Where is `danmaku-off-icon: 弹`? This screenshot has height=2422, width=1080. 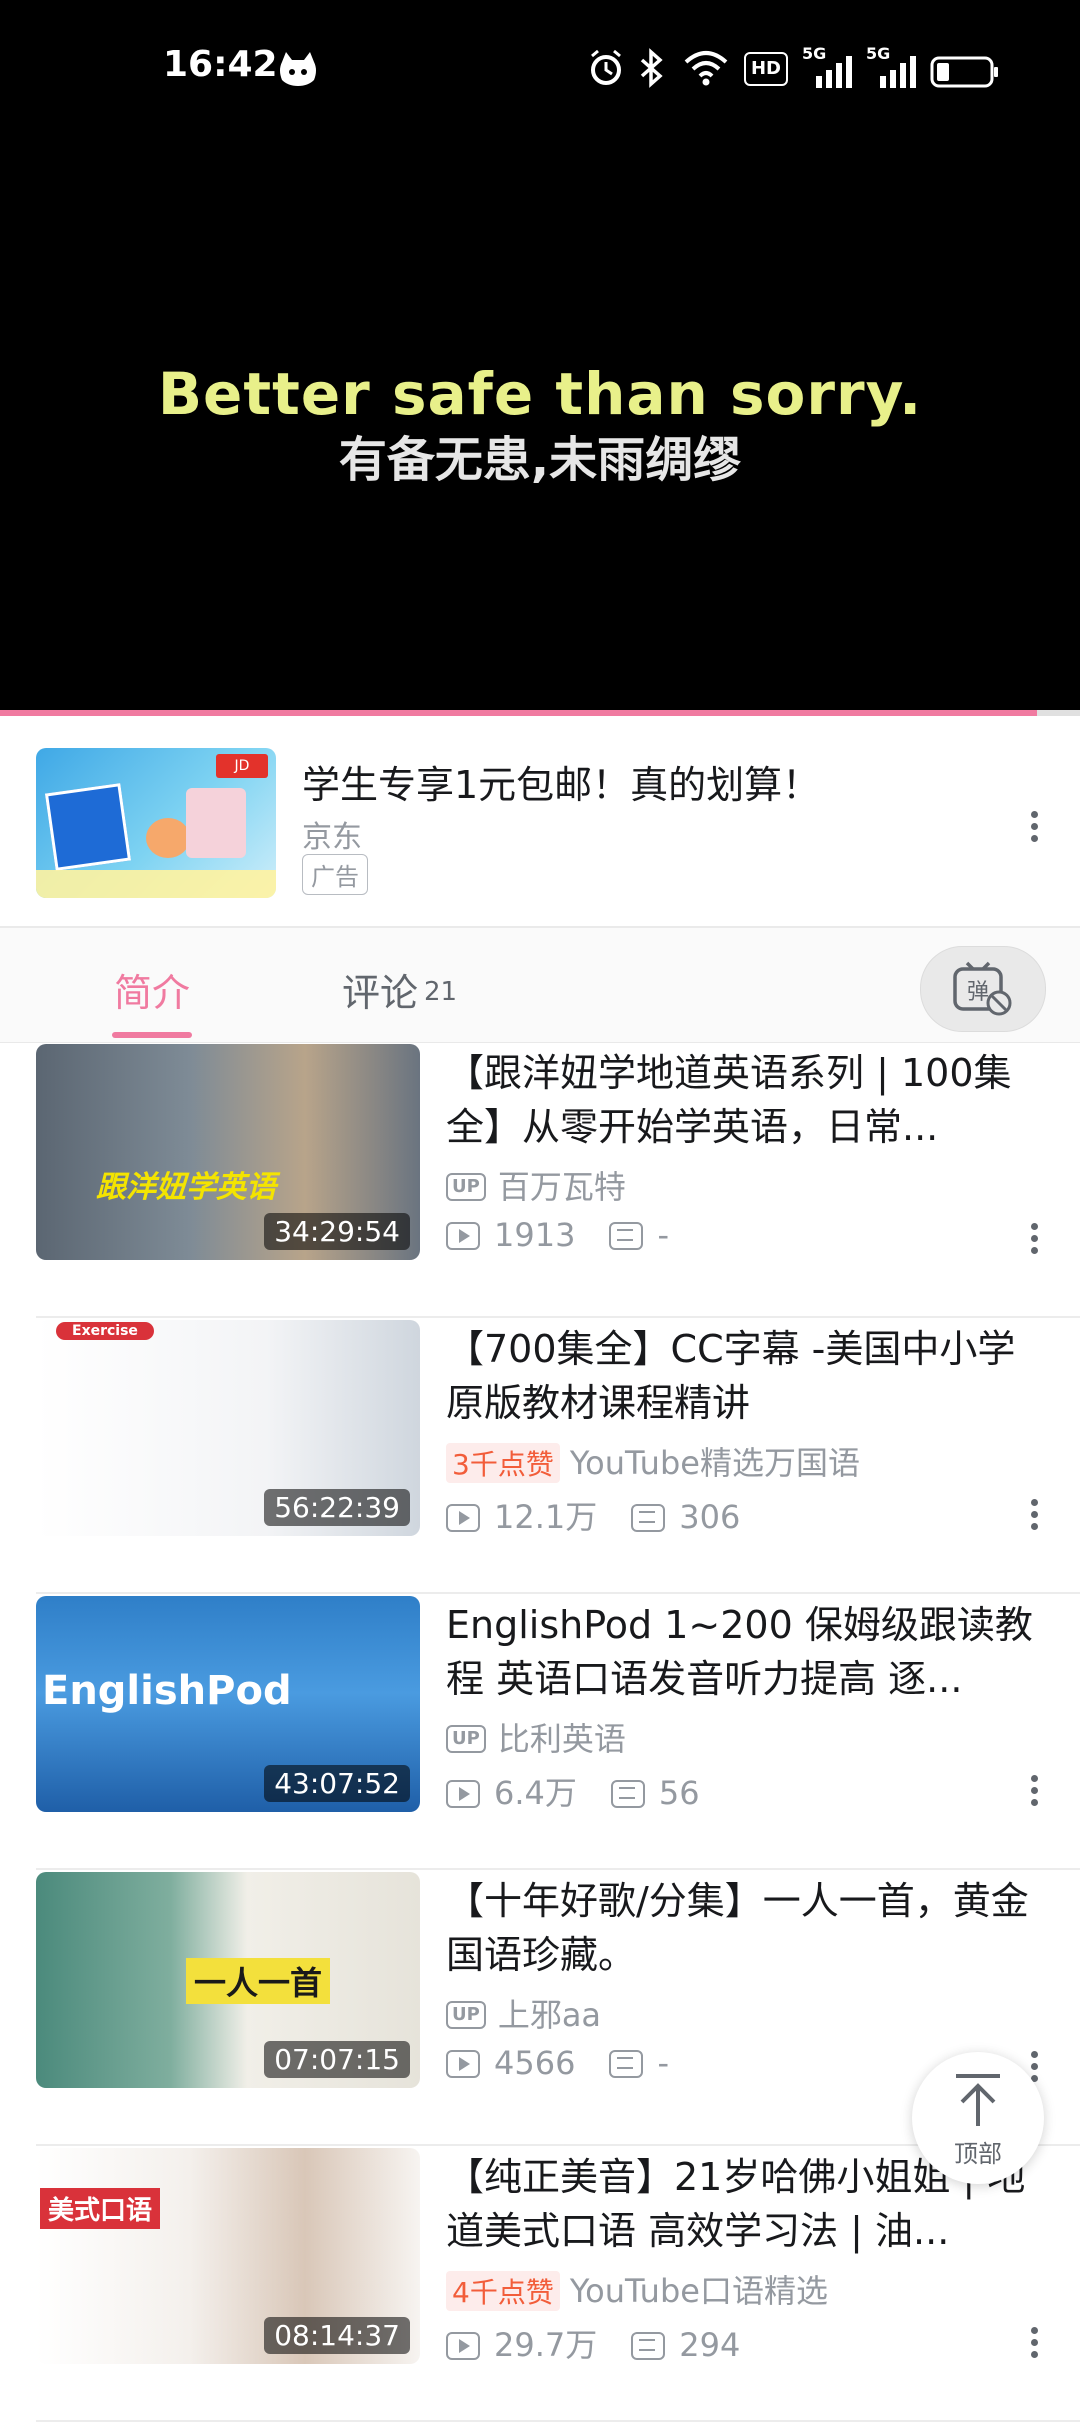 danmaku-off-icon: 弹 is located at coordinates (982, 988).